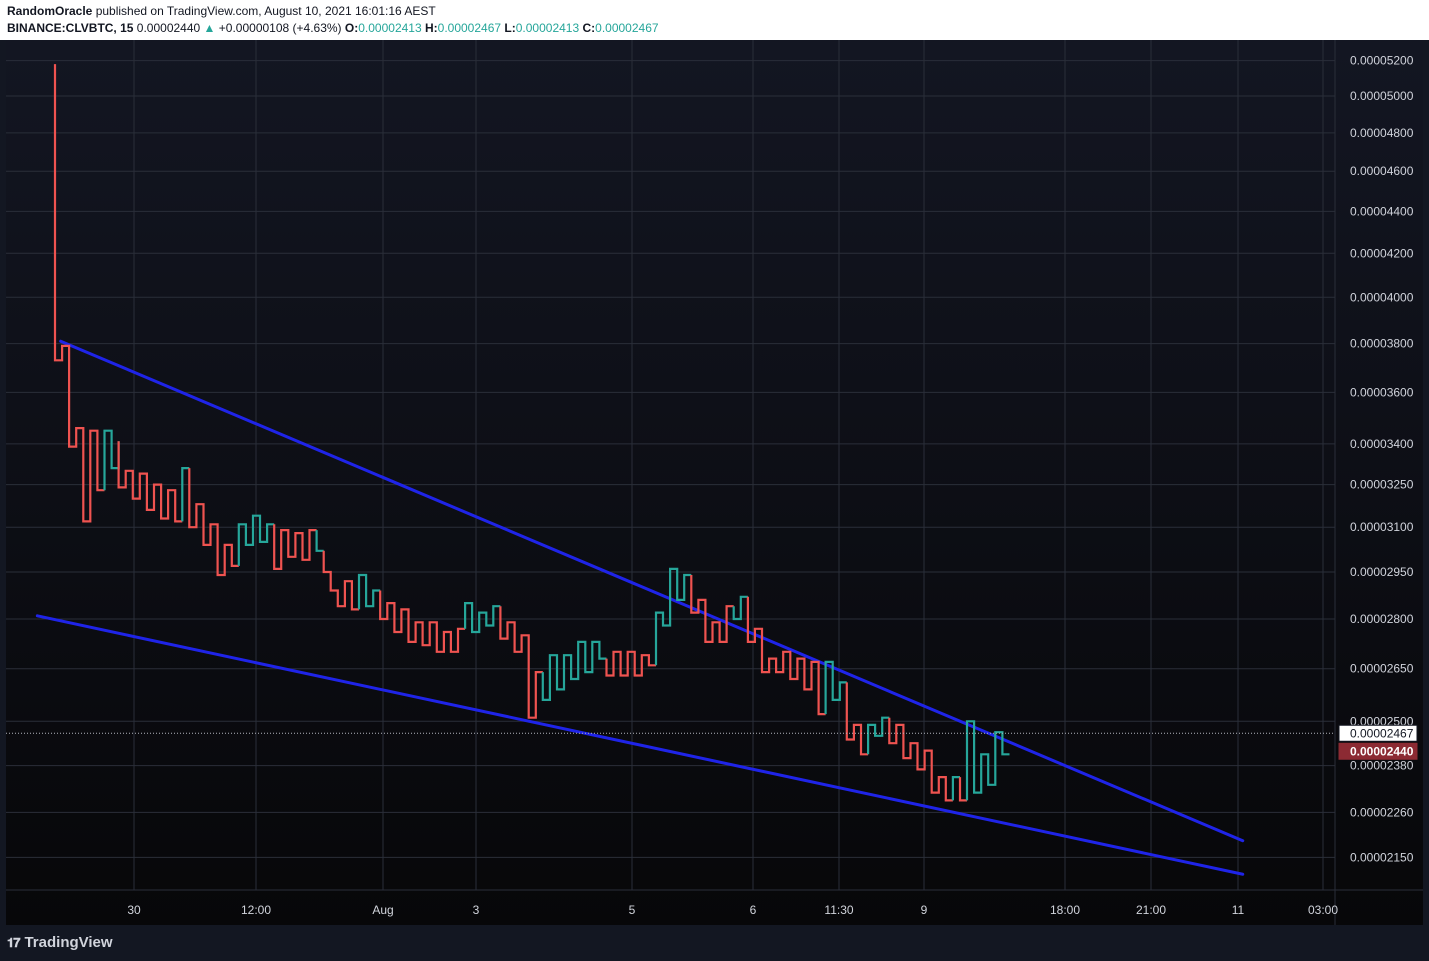 Image resolution: width=1429 pixels, height=961 pixels. Describe the element at coordinates (134, 910) in the screenshot. I see `time-tick-label: 30` at that location.